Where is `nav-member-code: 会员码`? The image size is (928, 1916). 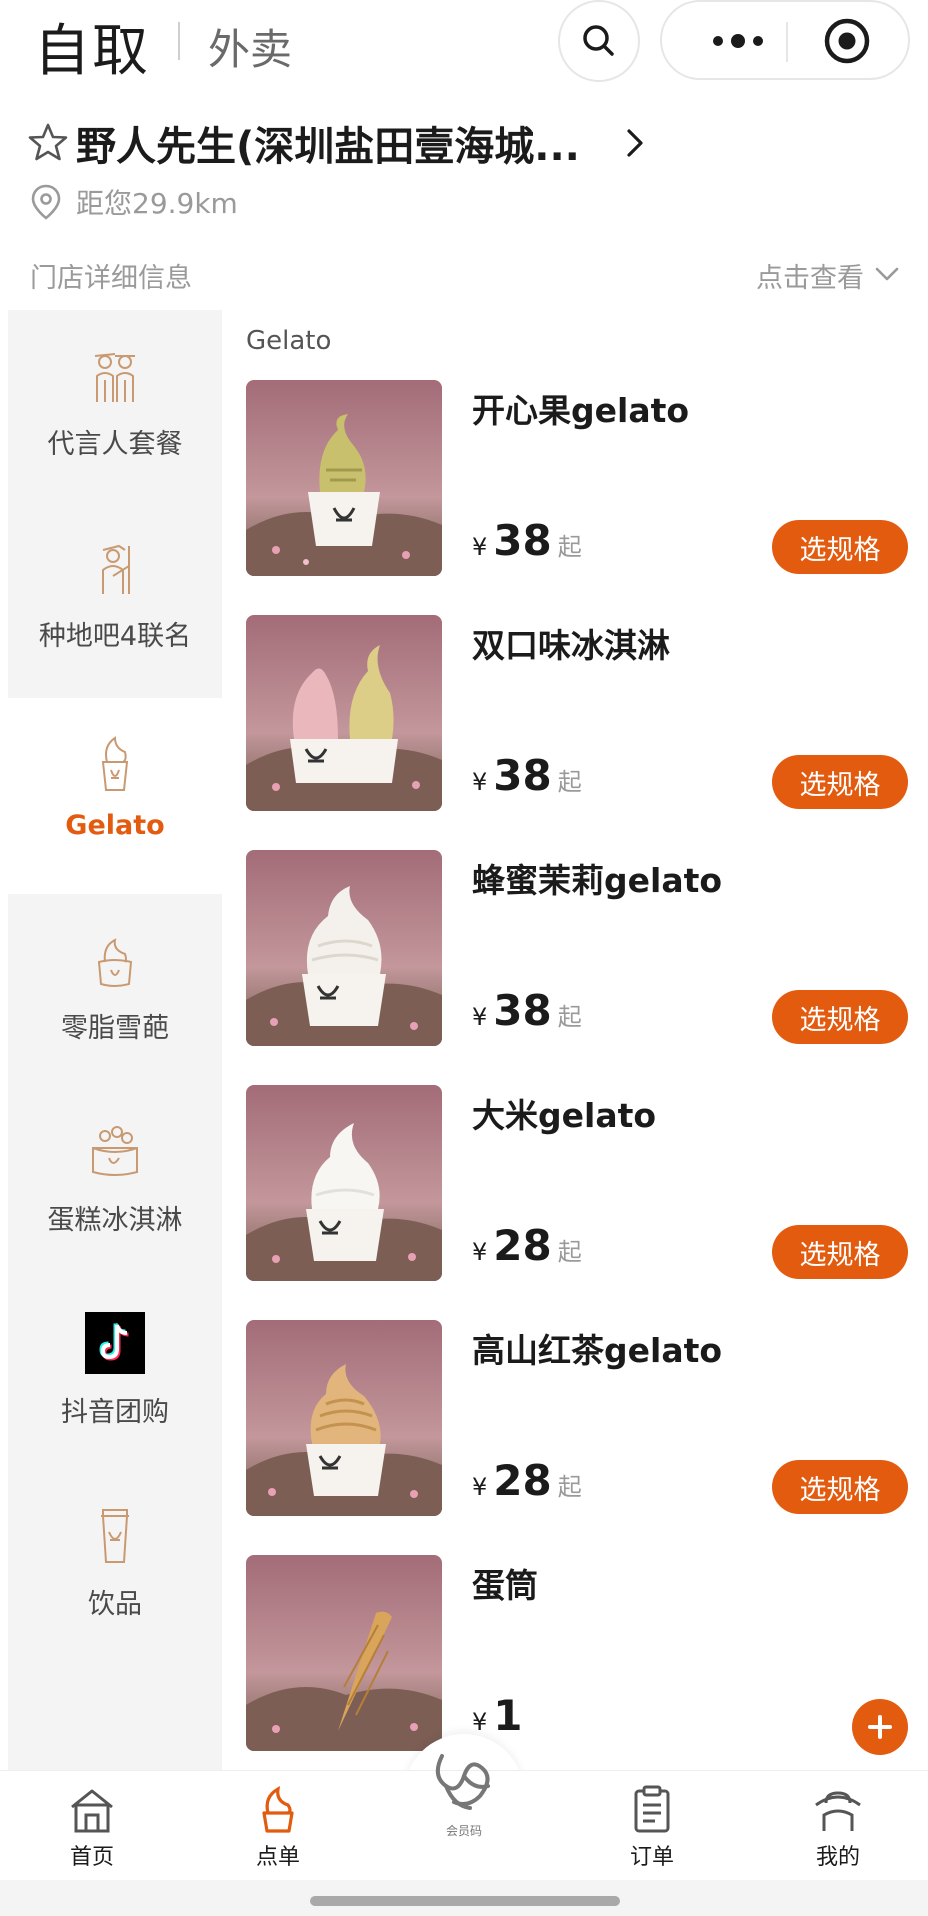
nav-member-code: 会员码 is located at coordinates (464, 1792).